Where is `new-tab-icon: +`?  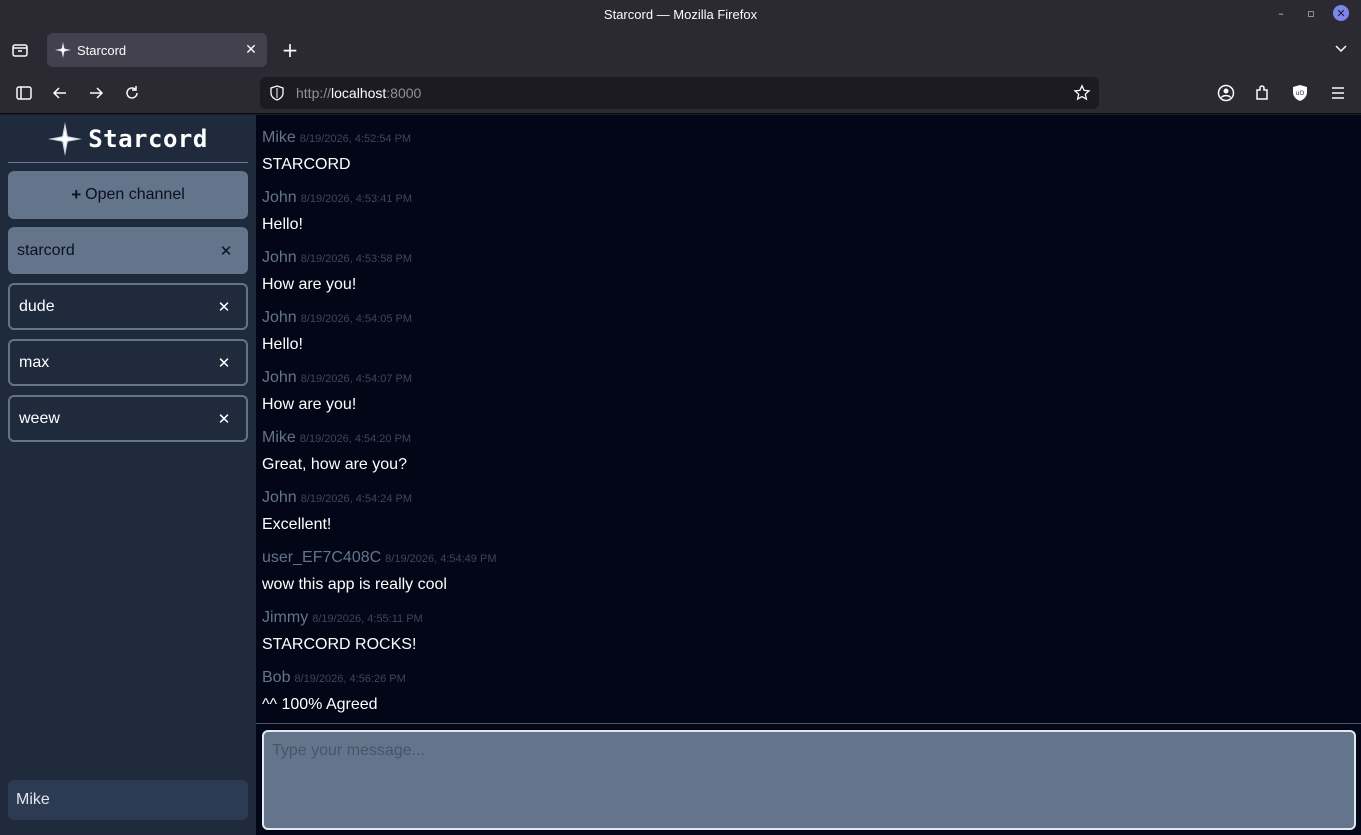 new-tab-icon: + is located at coordinates (290, 50).